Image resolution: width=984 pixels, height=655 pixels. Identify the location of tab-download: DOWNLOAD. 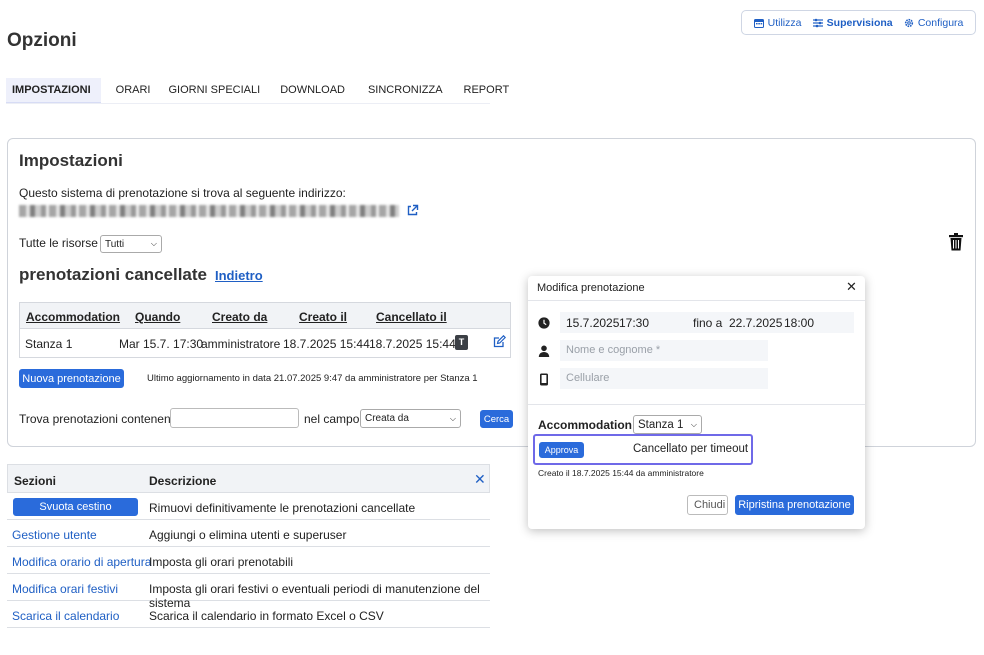
(312, 91).